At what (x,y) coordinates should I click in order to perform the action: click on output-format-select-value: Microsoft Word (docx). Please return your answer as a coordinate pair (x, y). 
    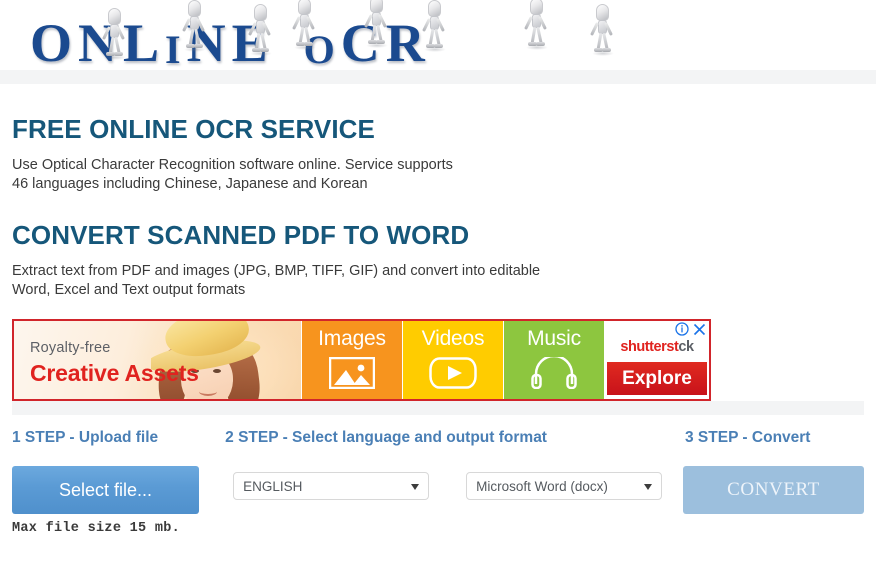
    Looking at the image, I should click on (542, 486).